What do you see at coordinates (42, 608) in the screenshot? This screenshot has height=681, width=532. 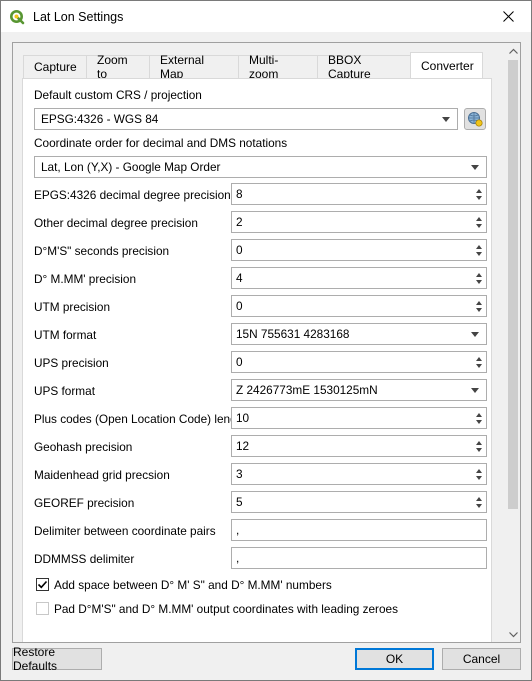 I see `pad-zeroes-checkbox` at bounding box center [42, 608].